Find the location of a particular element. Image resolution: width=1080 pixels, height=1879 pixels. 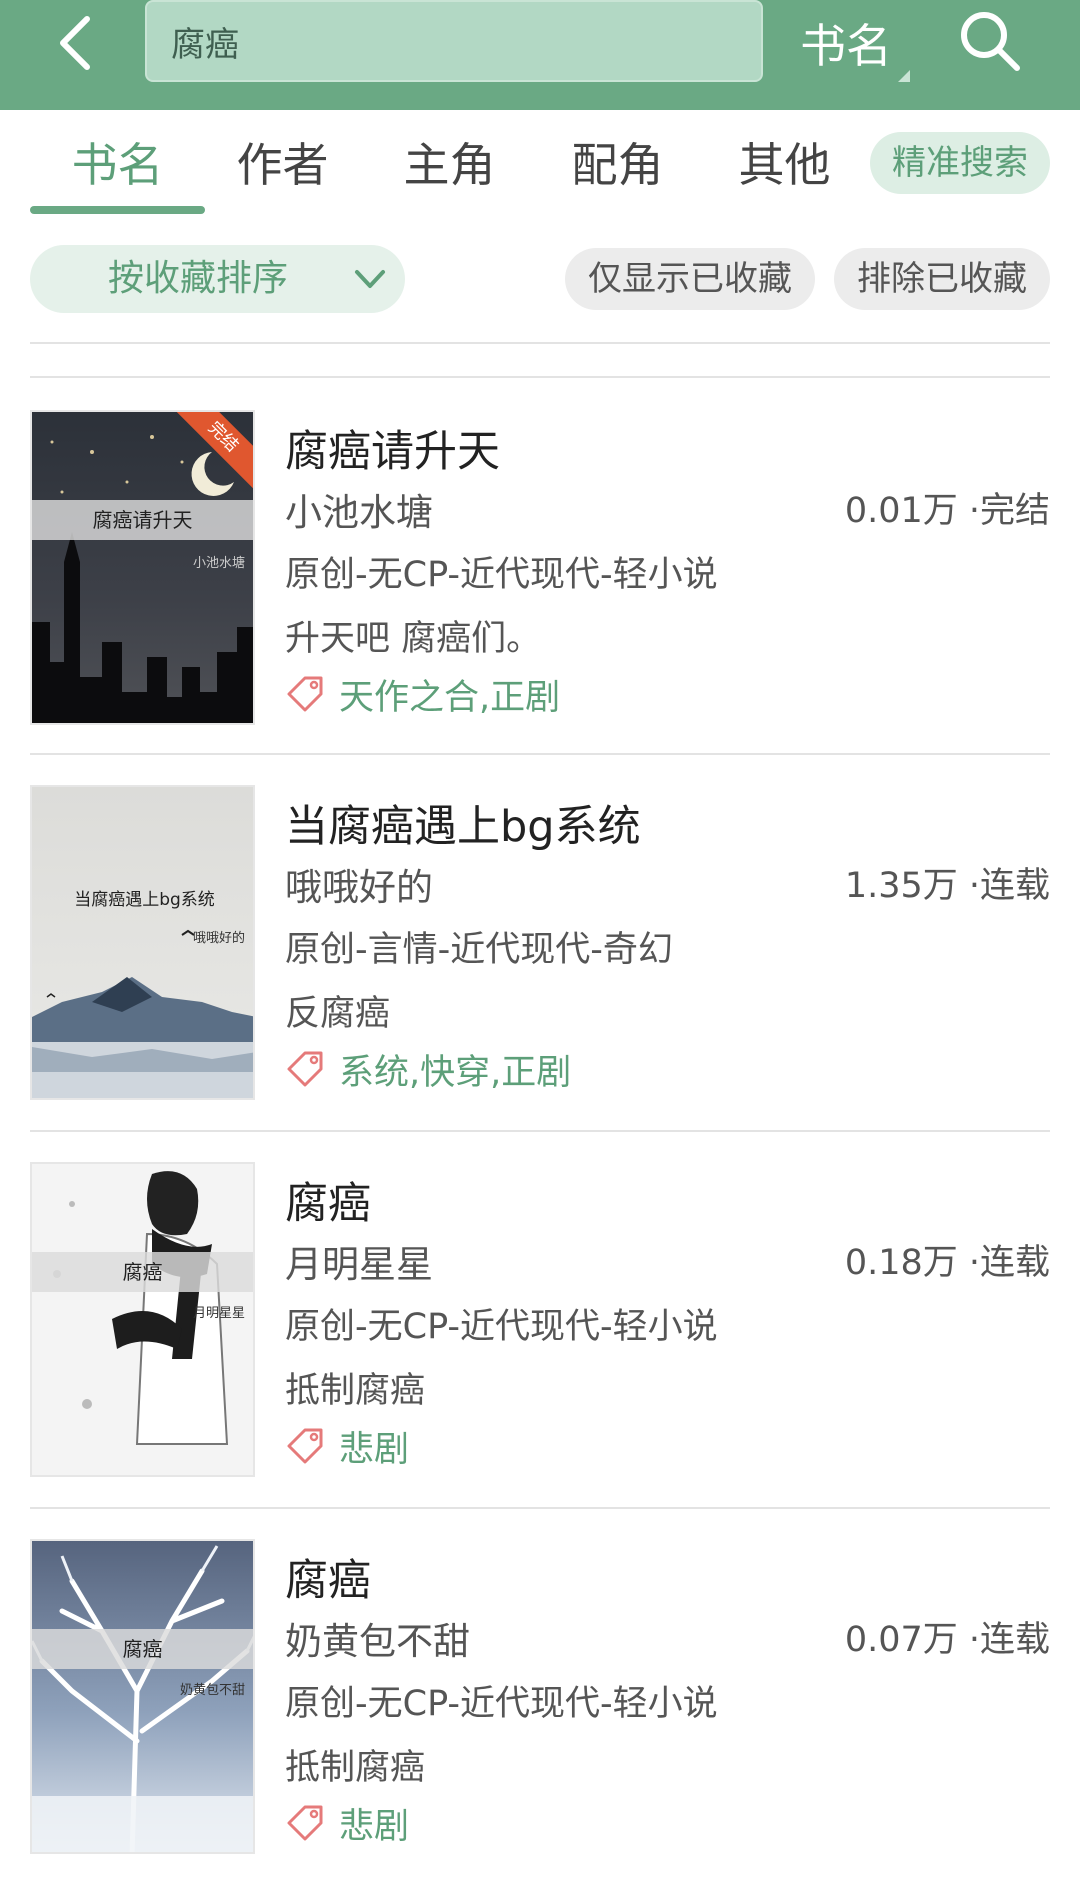

back-arrow-icon is located at coordinates (75, 43).